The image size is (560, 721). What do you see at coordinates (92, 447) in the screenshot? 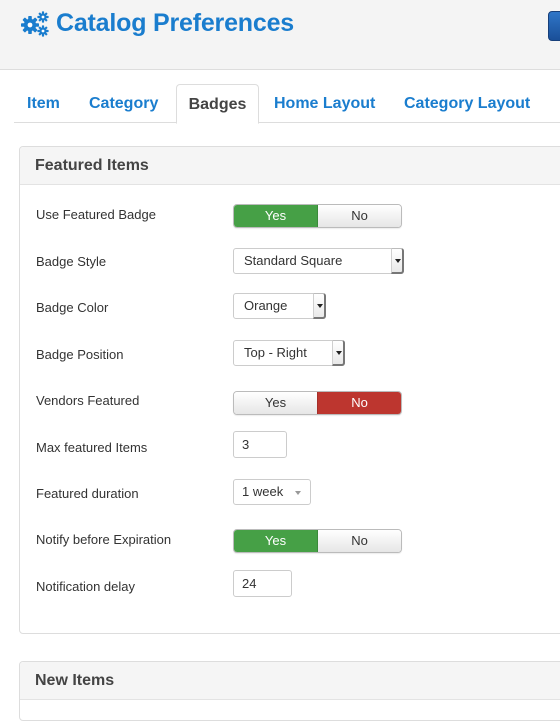
I see `field-label: Max featured Items` at bounding box center [92, 447].